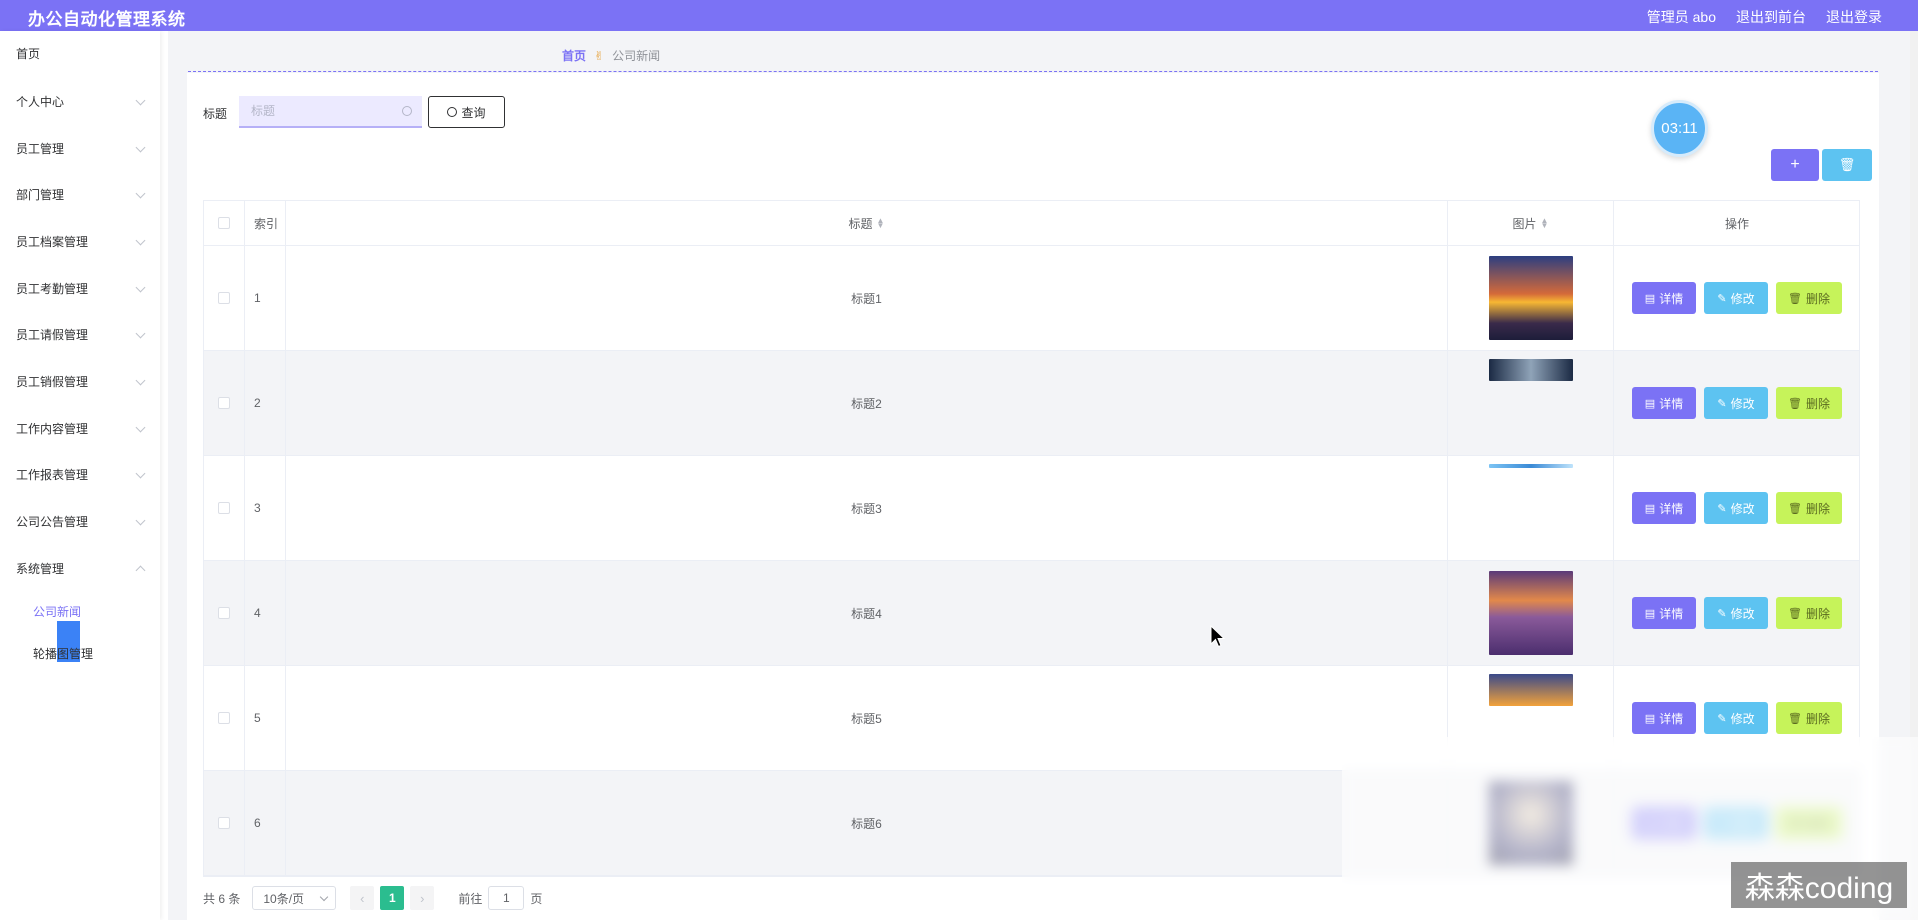 The width and height of the screenshot is (1918, 920). What do you see at coordinates (81, 383) in the screenshot?
I see `sidebar-item-leave-cancel: 员工销假管理` at bounding box center [81, 383].